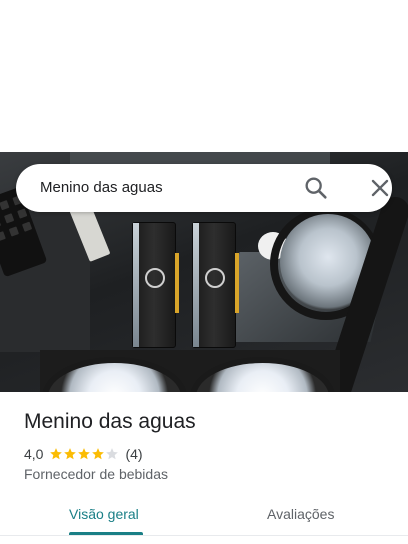 This screenshot has height=544, width=408. I want to click on place-title: Menino das aguas, so click(110, 421).